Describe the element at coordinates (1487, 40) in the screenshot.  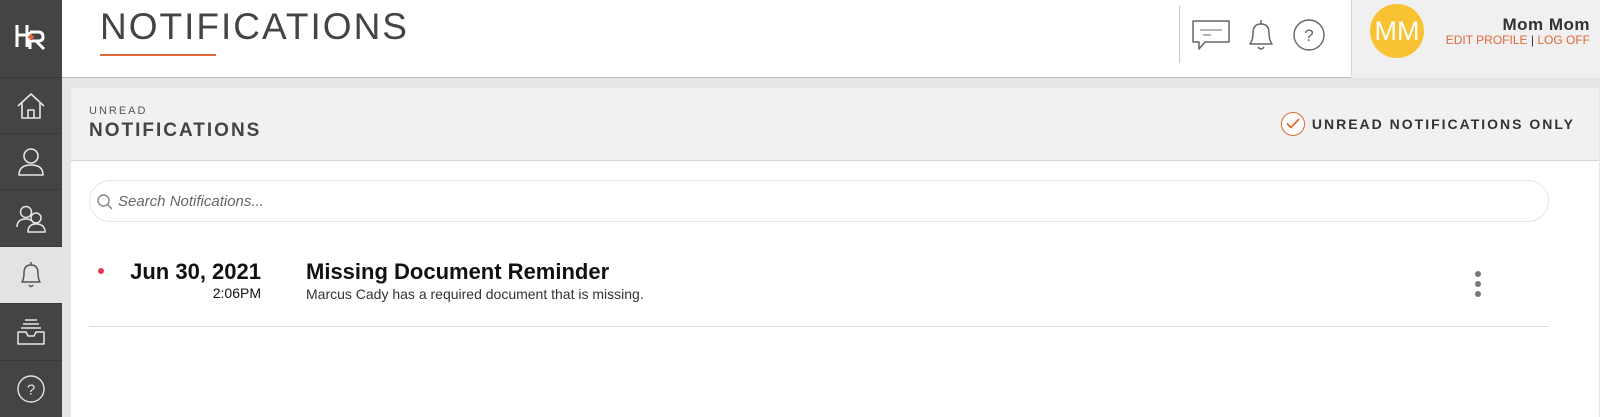
I see `edit-profile-link: EDIT PROFILE` at that location.